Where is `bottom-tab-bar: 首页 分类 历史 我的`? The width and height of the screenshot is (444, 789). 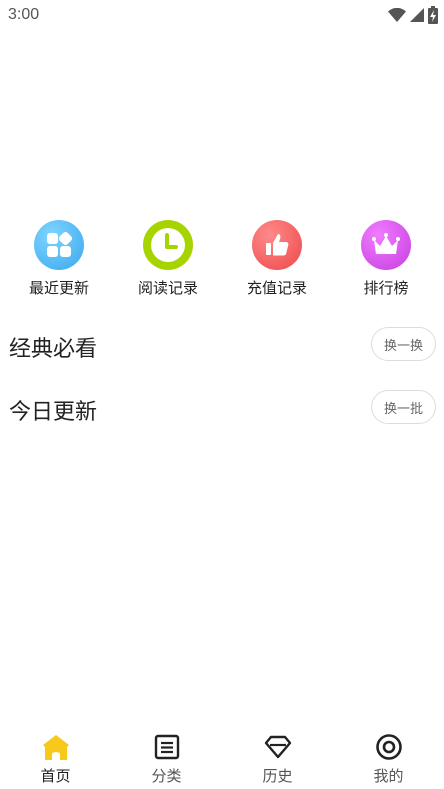
bottom-tab-bar: 首页 分类 历史 我的 is located at coordinates (222, 757).